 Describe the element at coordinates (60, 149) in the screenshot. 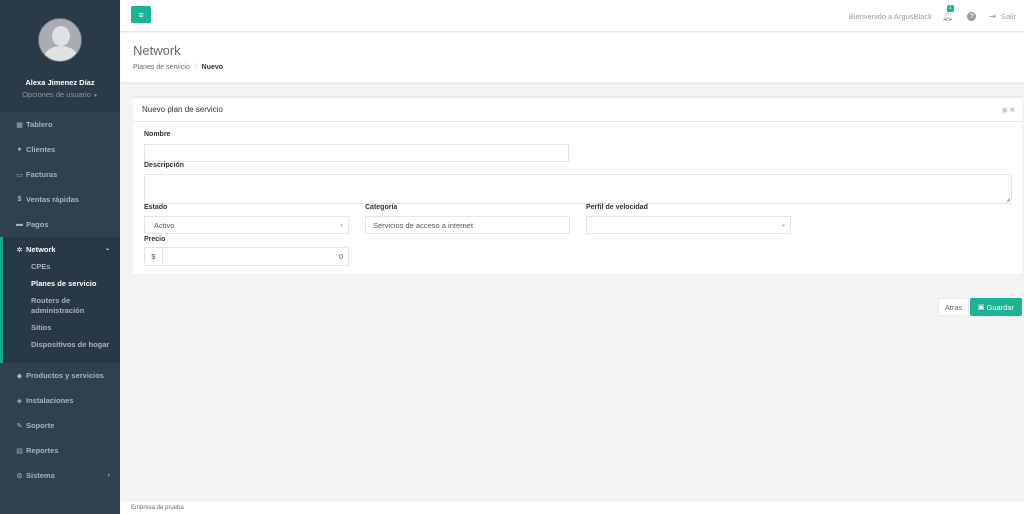

I see `sidebar-item-clientes: ● Clientes` at that location.